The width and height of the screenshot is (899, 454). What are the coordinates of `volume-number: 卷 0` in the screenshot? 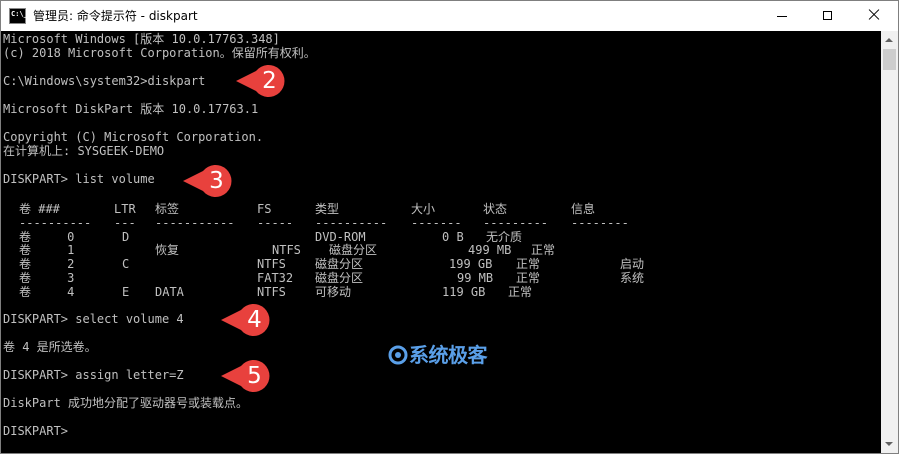 It's located at (47, 237).